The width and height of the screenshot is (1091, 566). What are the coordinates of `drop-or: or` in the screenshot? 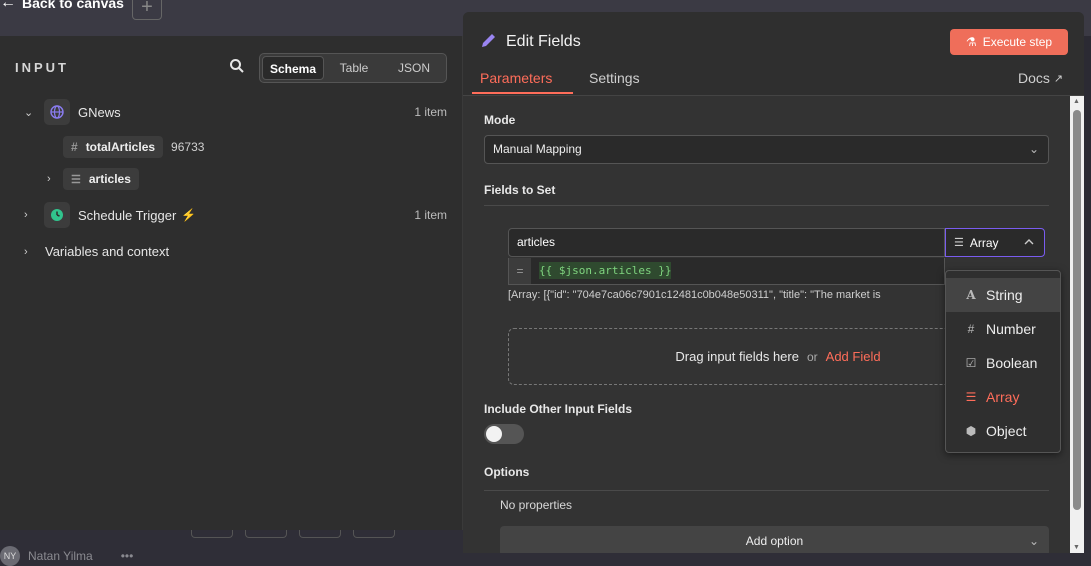 It's located at (812, 356).